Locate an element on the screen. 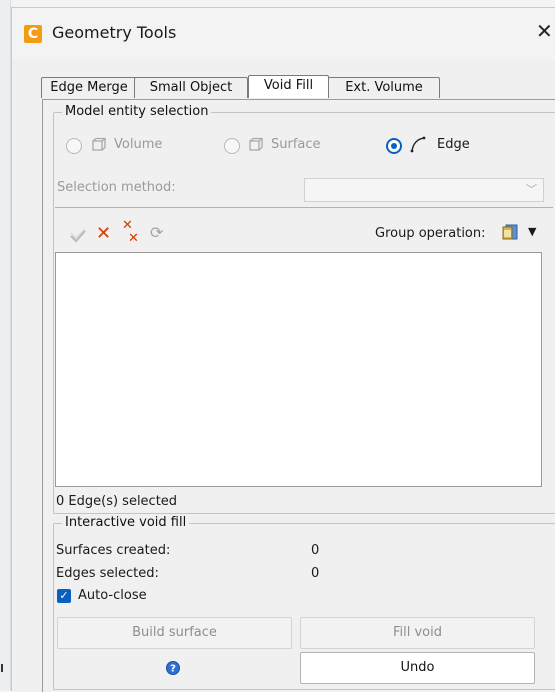  surface-icon is located at coordinates (256, 144).